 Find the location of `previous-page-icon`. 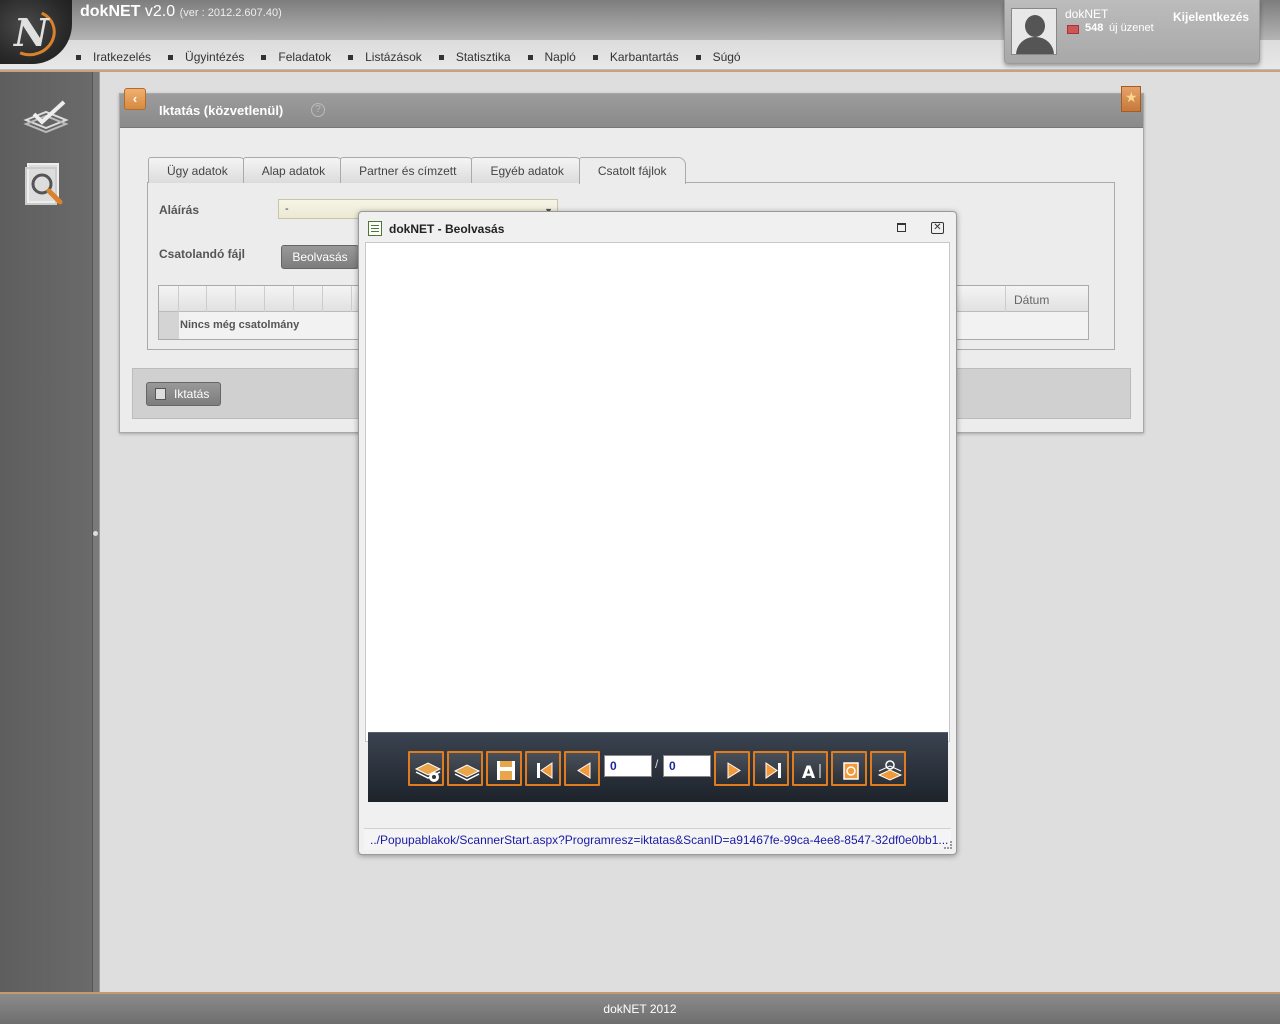

previous-page-icon is located at coordinates (584, 770).